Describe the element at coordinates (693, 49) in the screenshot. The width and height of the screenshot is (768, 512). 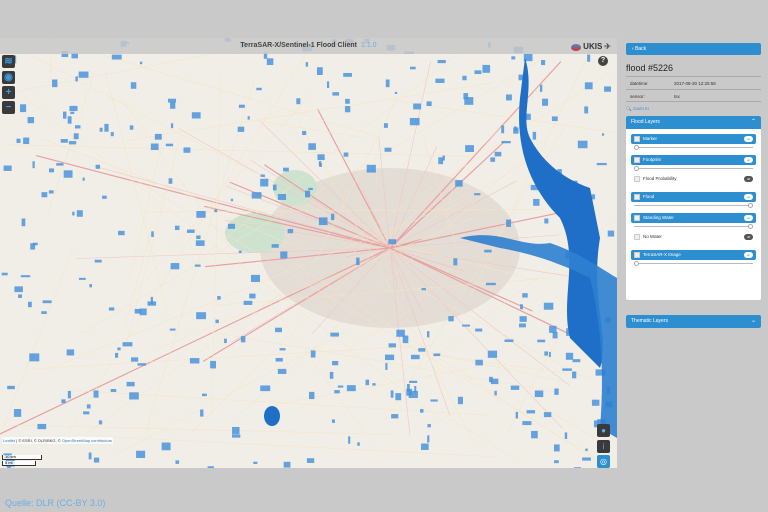
I see `back-button: ‹ Back` at that location.